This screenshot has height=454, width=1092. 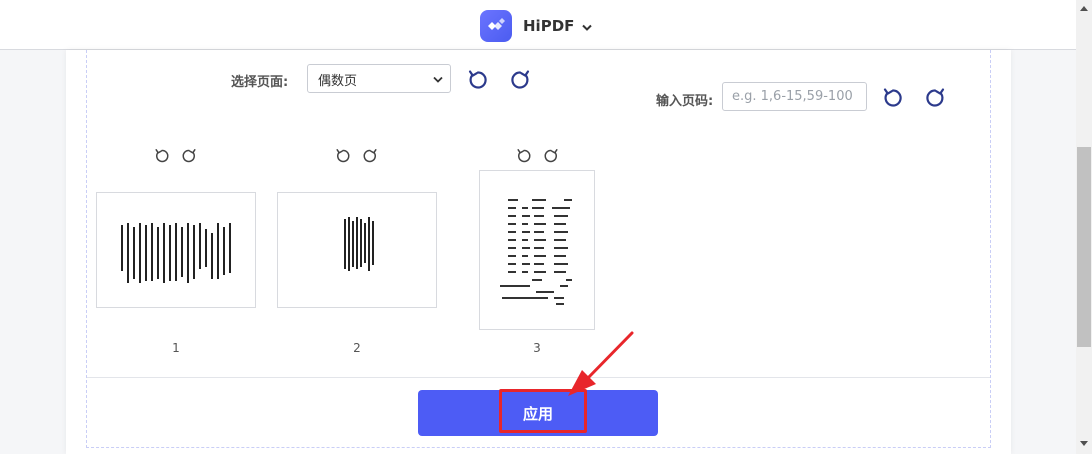 What do you see at coordinates (520, 80) in the screenshot?
I see `rotate-right-selected-icon` at bounding box center [520, 80].